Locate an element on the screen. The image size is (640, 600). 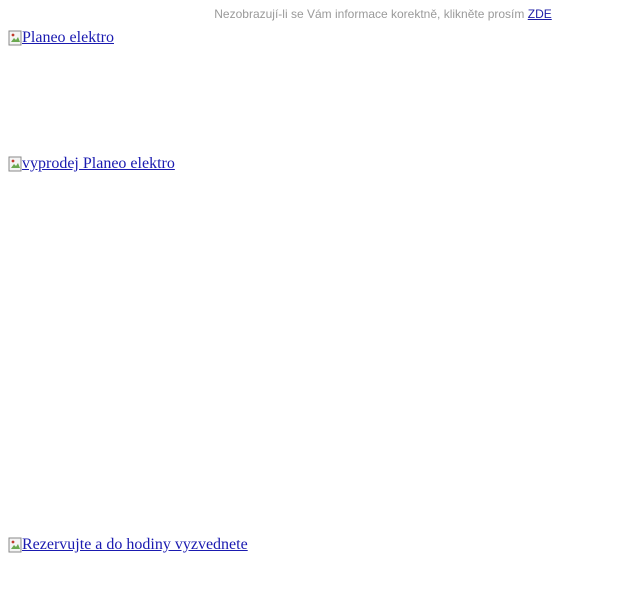
view-online-link: ZDE is located at coordinates (540, 14).